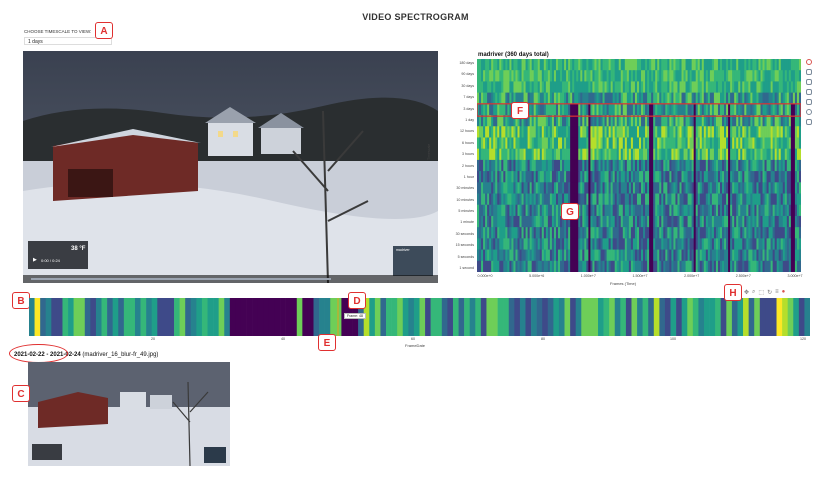  I want to click on reset-icon, so click(809, 112).